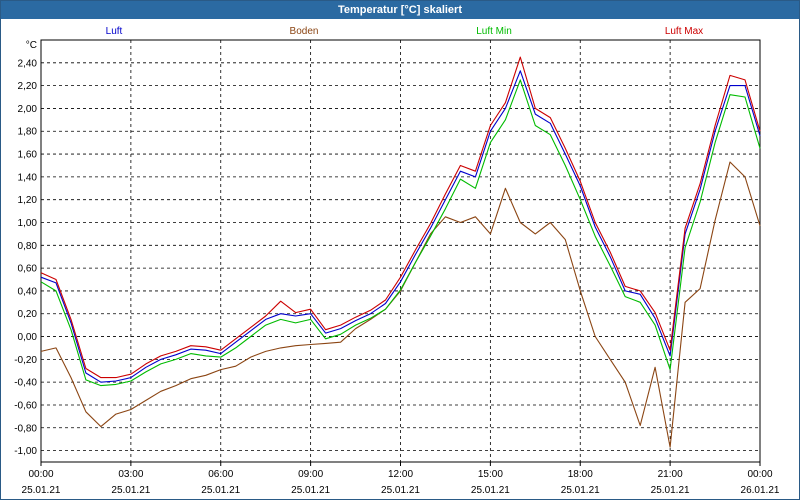 This screenshot has width=800, height=501. Describe the element at coordinates (28, 246) in the screenshot. I see `y-tick-label: 0,80` at that location.